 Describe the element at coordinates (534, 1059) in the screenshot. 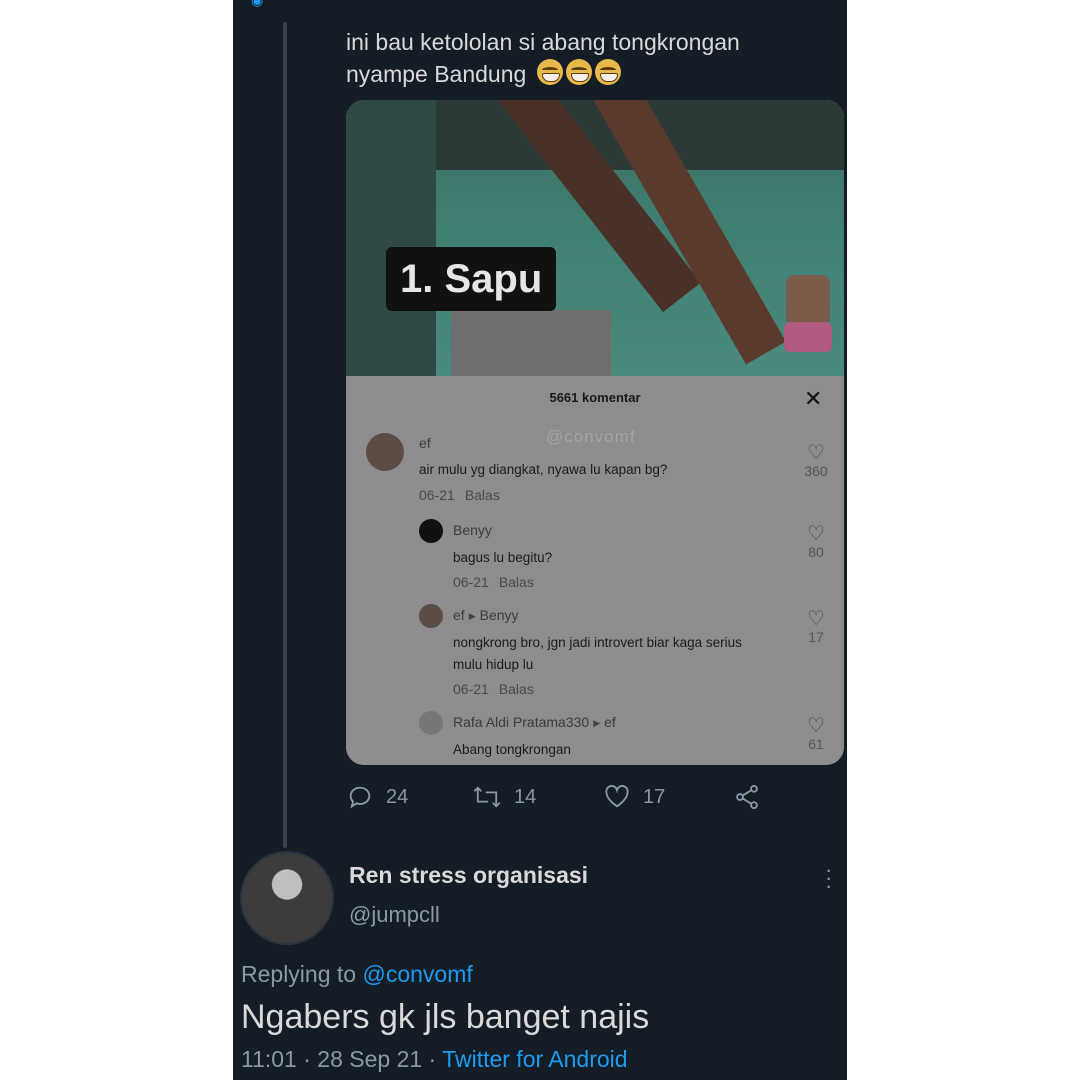

I see `client-source-link: Twitter for Android` at that location.